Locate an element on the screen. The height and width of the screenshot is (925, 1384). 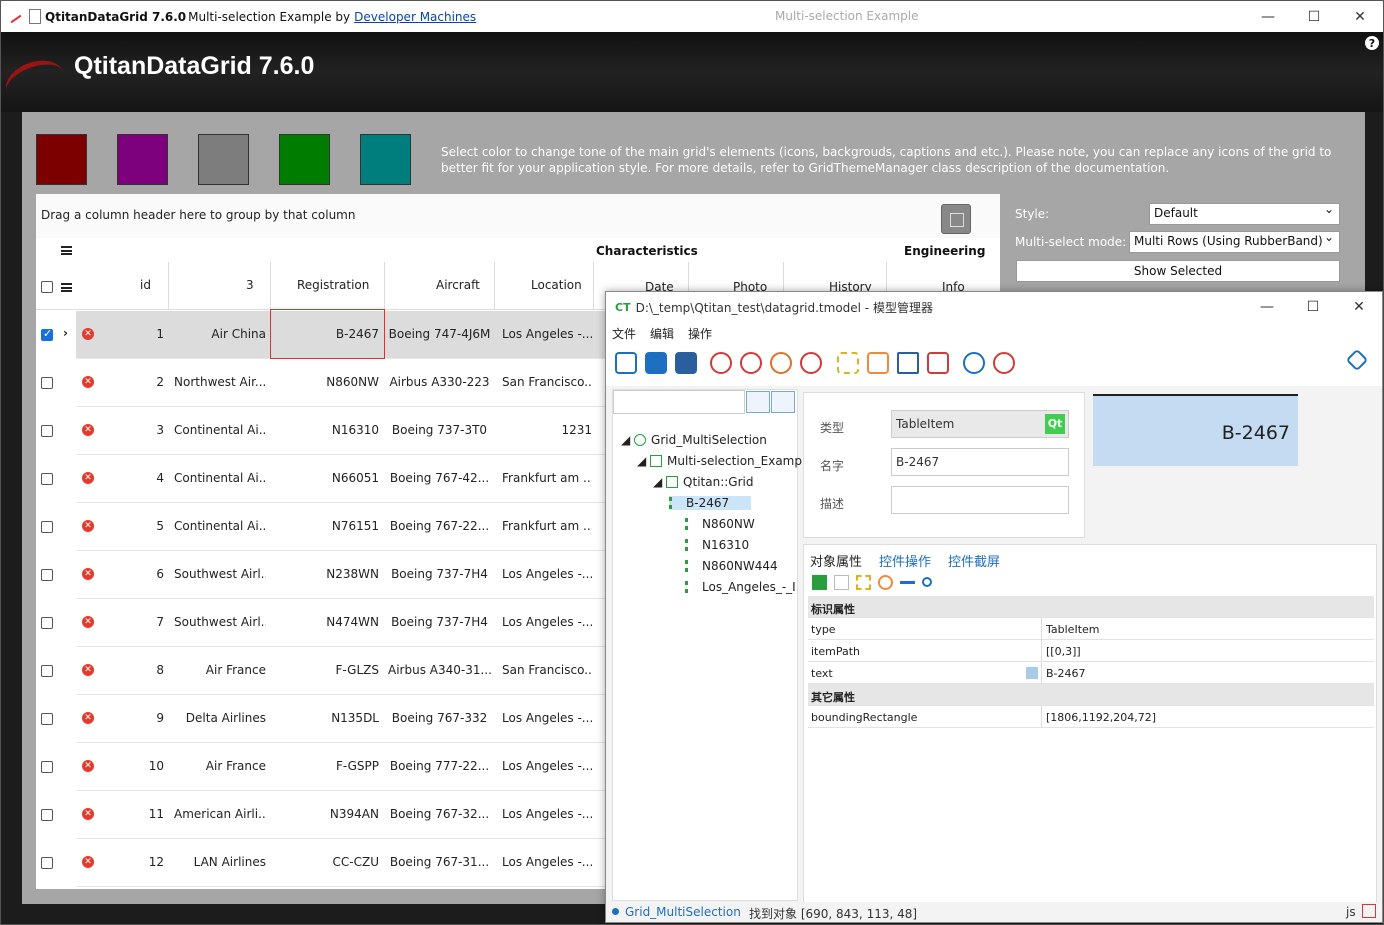
tree-filter-button is located at coordinates (783, 402).